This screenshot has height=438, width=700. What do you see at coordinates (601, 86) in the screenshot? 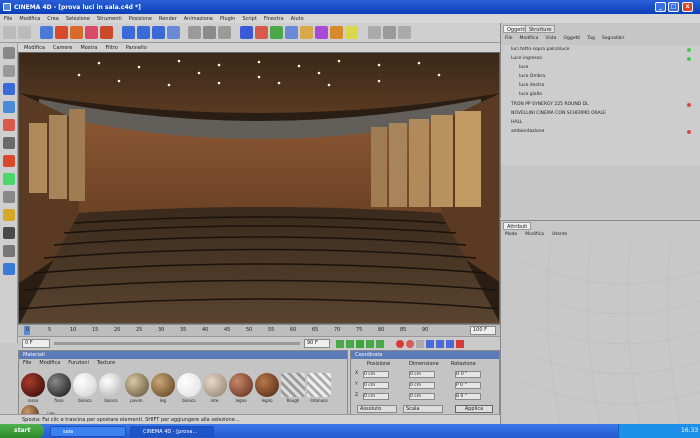
I see `object-row: luce destra` at bounding box center [601, 86].